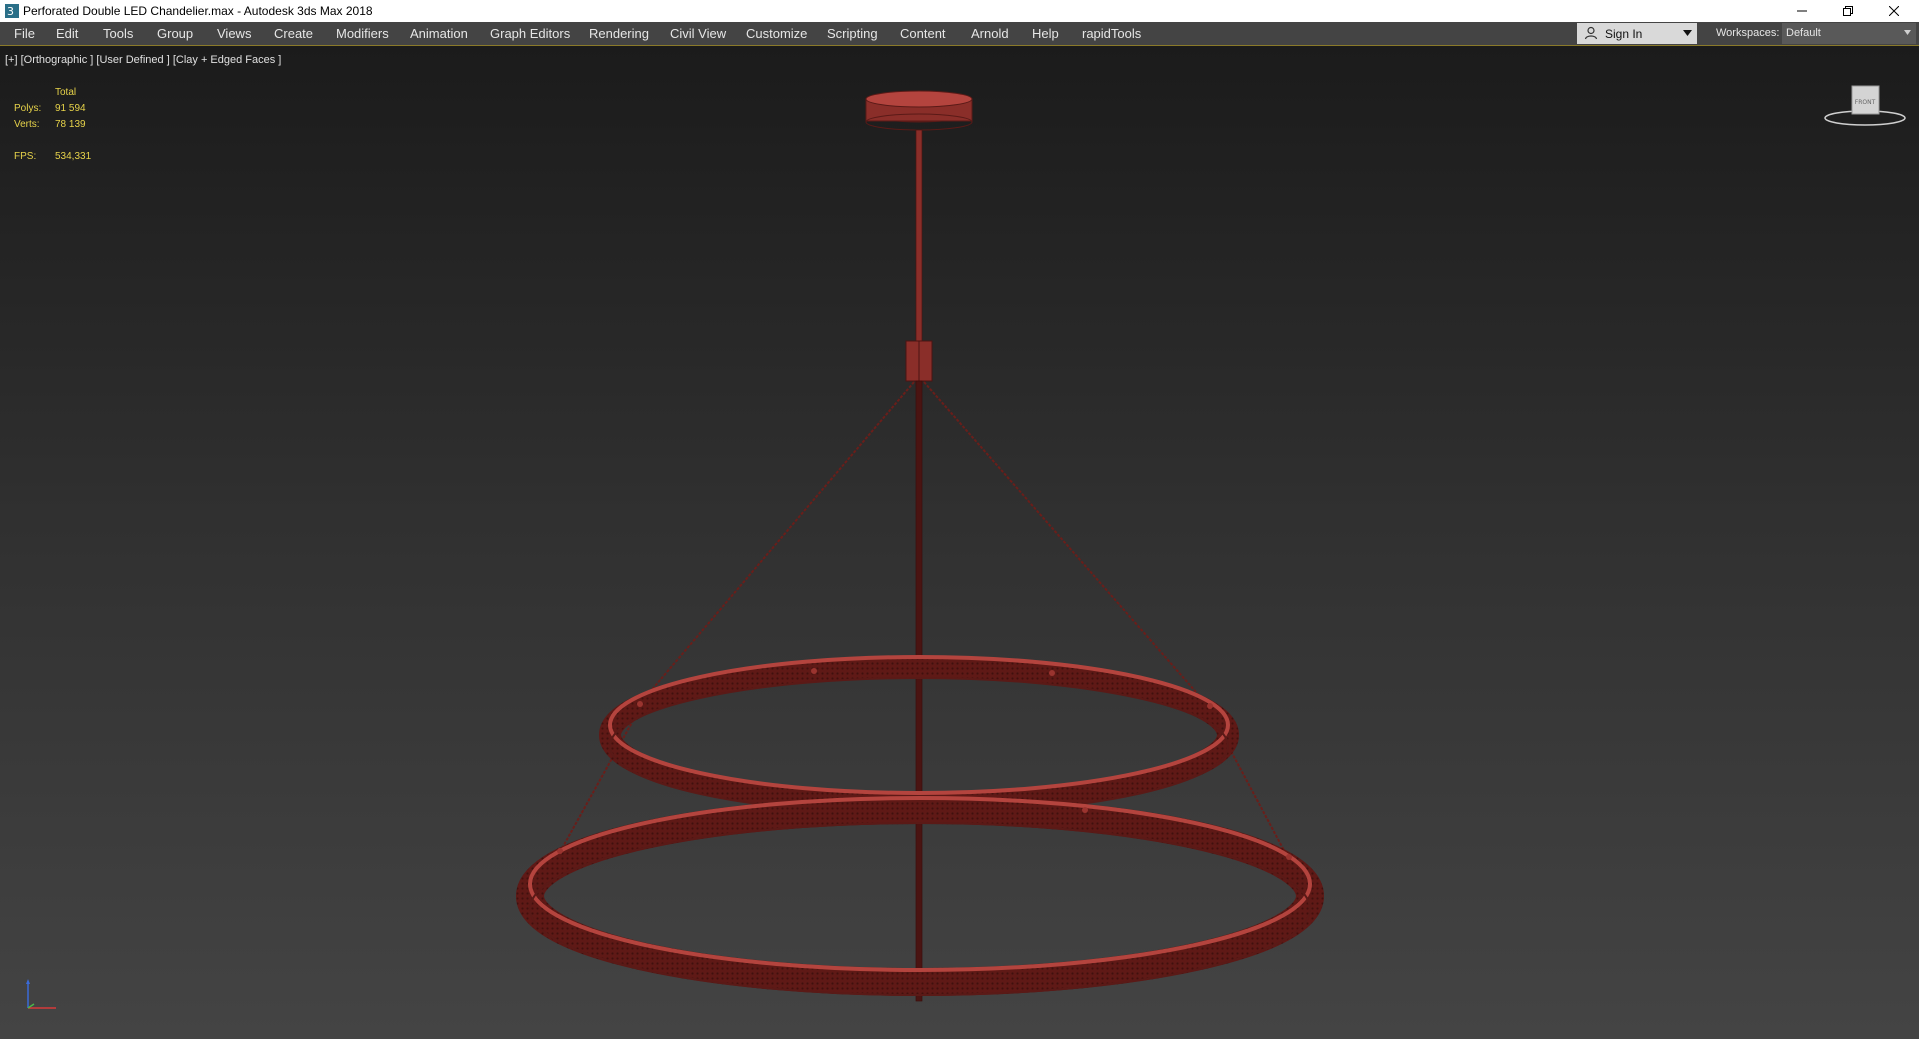 Image resolution: width=1919 pixels, height=1039 pixels. I want to click on menu-views: Views, so click(234, 33).